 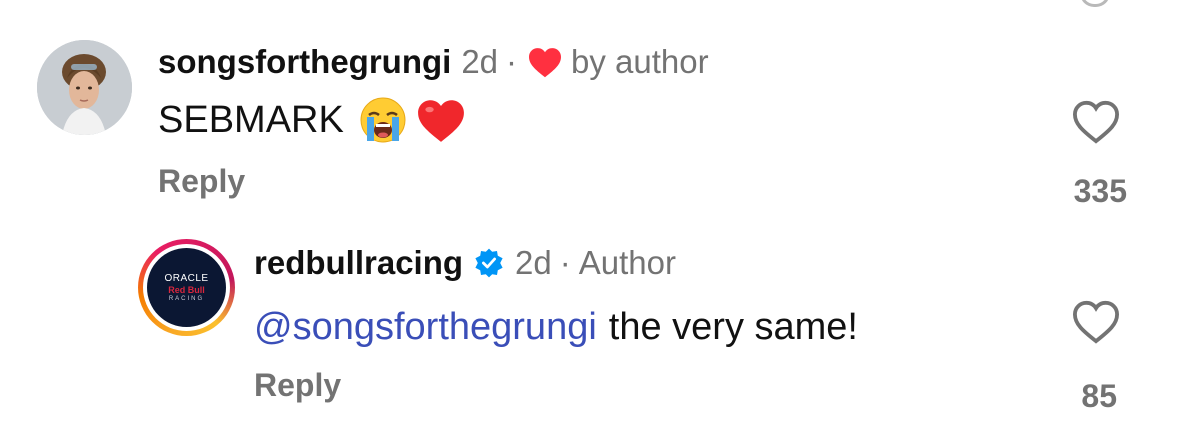 What do you see at coordinates (358, 263) in the screenshot?
I see `username: redbullracing` at bounding box center [358, 263].